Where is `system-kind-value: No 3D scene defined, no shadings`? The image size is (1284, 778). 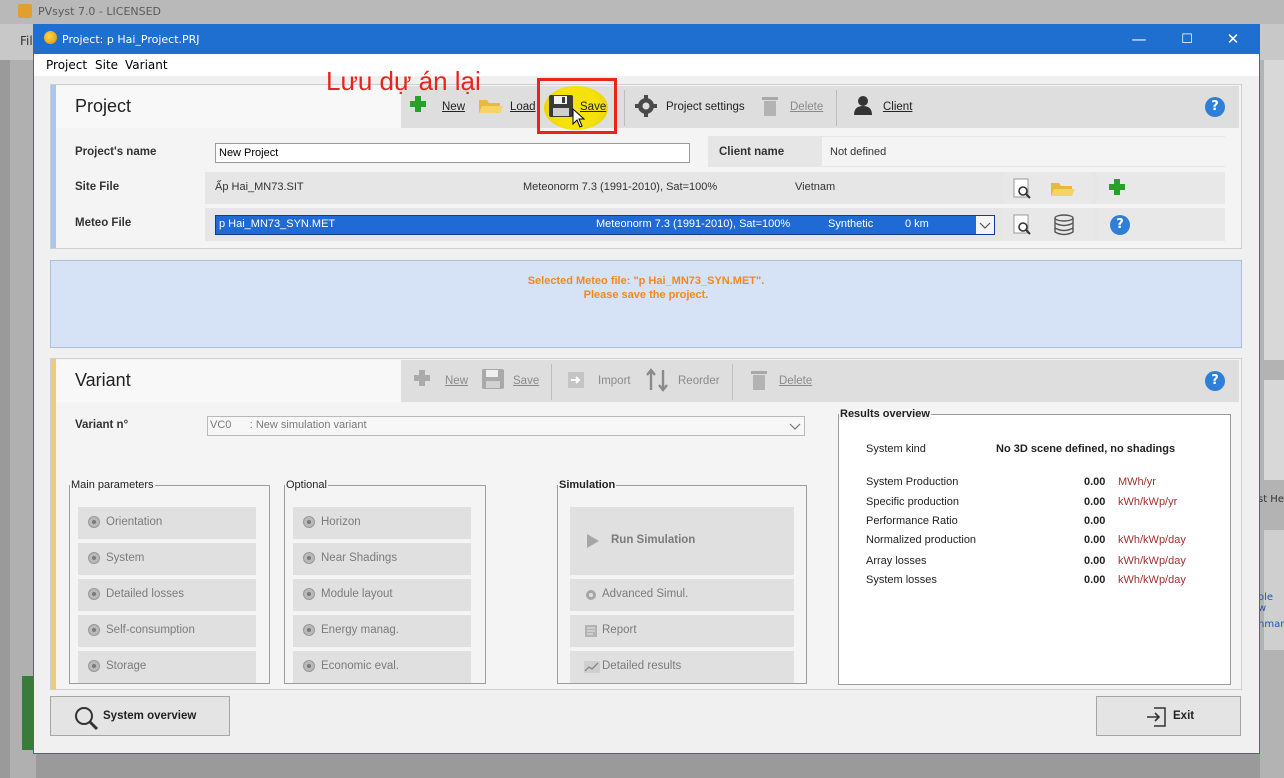 system-kind-value: No 3D scene defined, no shadings is located at coordinates (1086, 449).